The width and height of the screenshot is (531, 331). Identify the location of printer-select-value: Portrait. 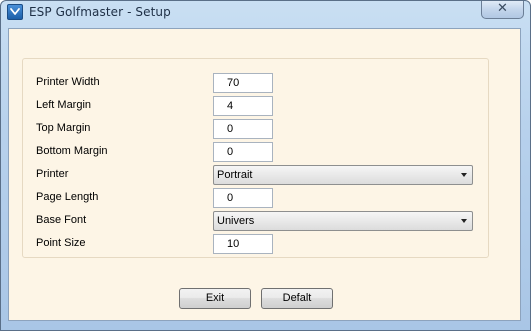
(235, 175).